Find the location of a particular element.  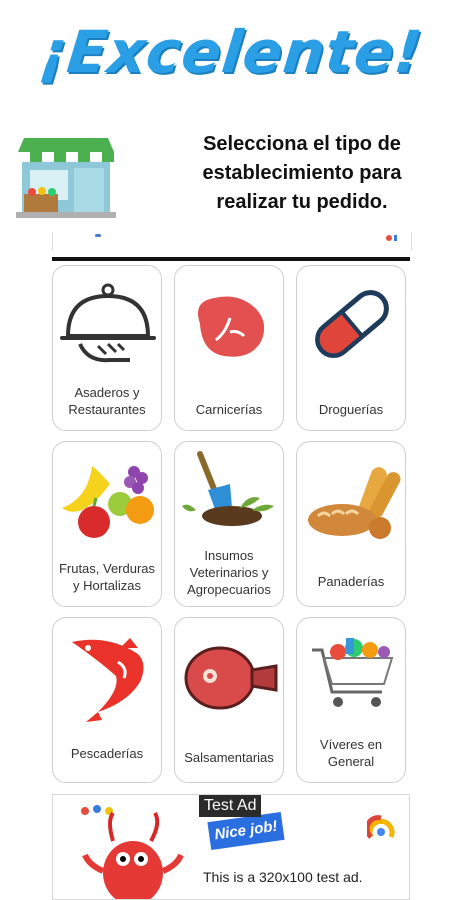

category-insumos-veterinarios: Insumos Veterinarios y Agropecuarios is located at coordinates (229, 524).